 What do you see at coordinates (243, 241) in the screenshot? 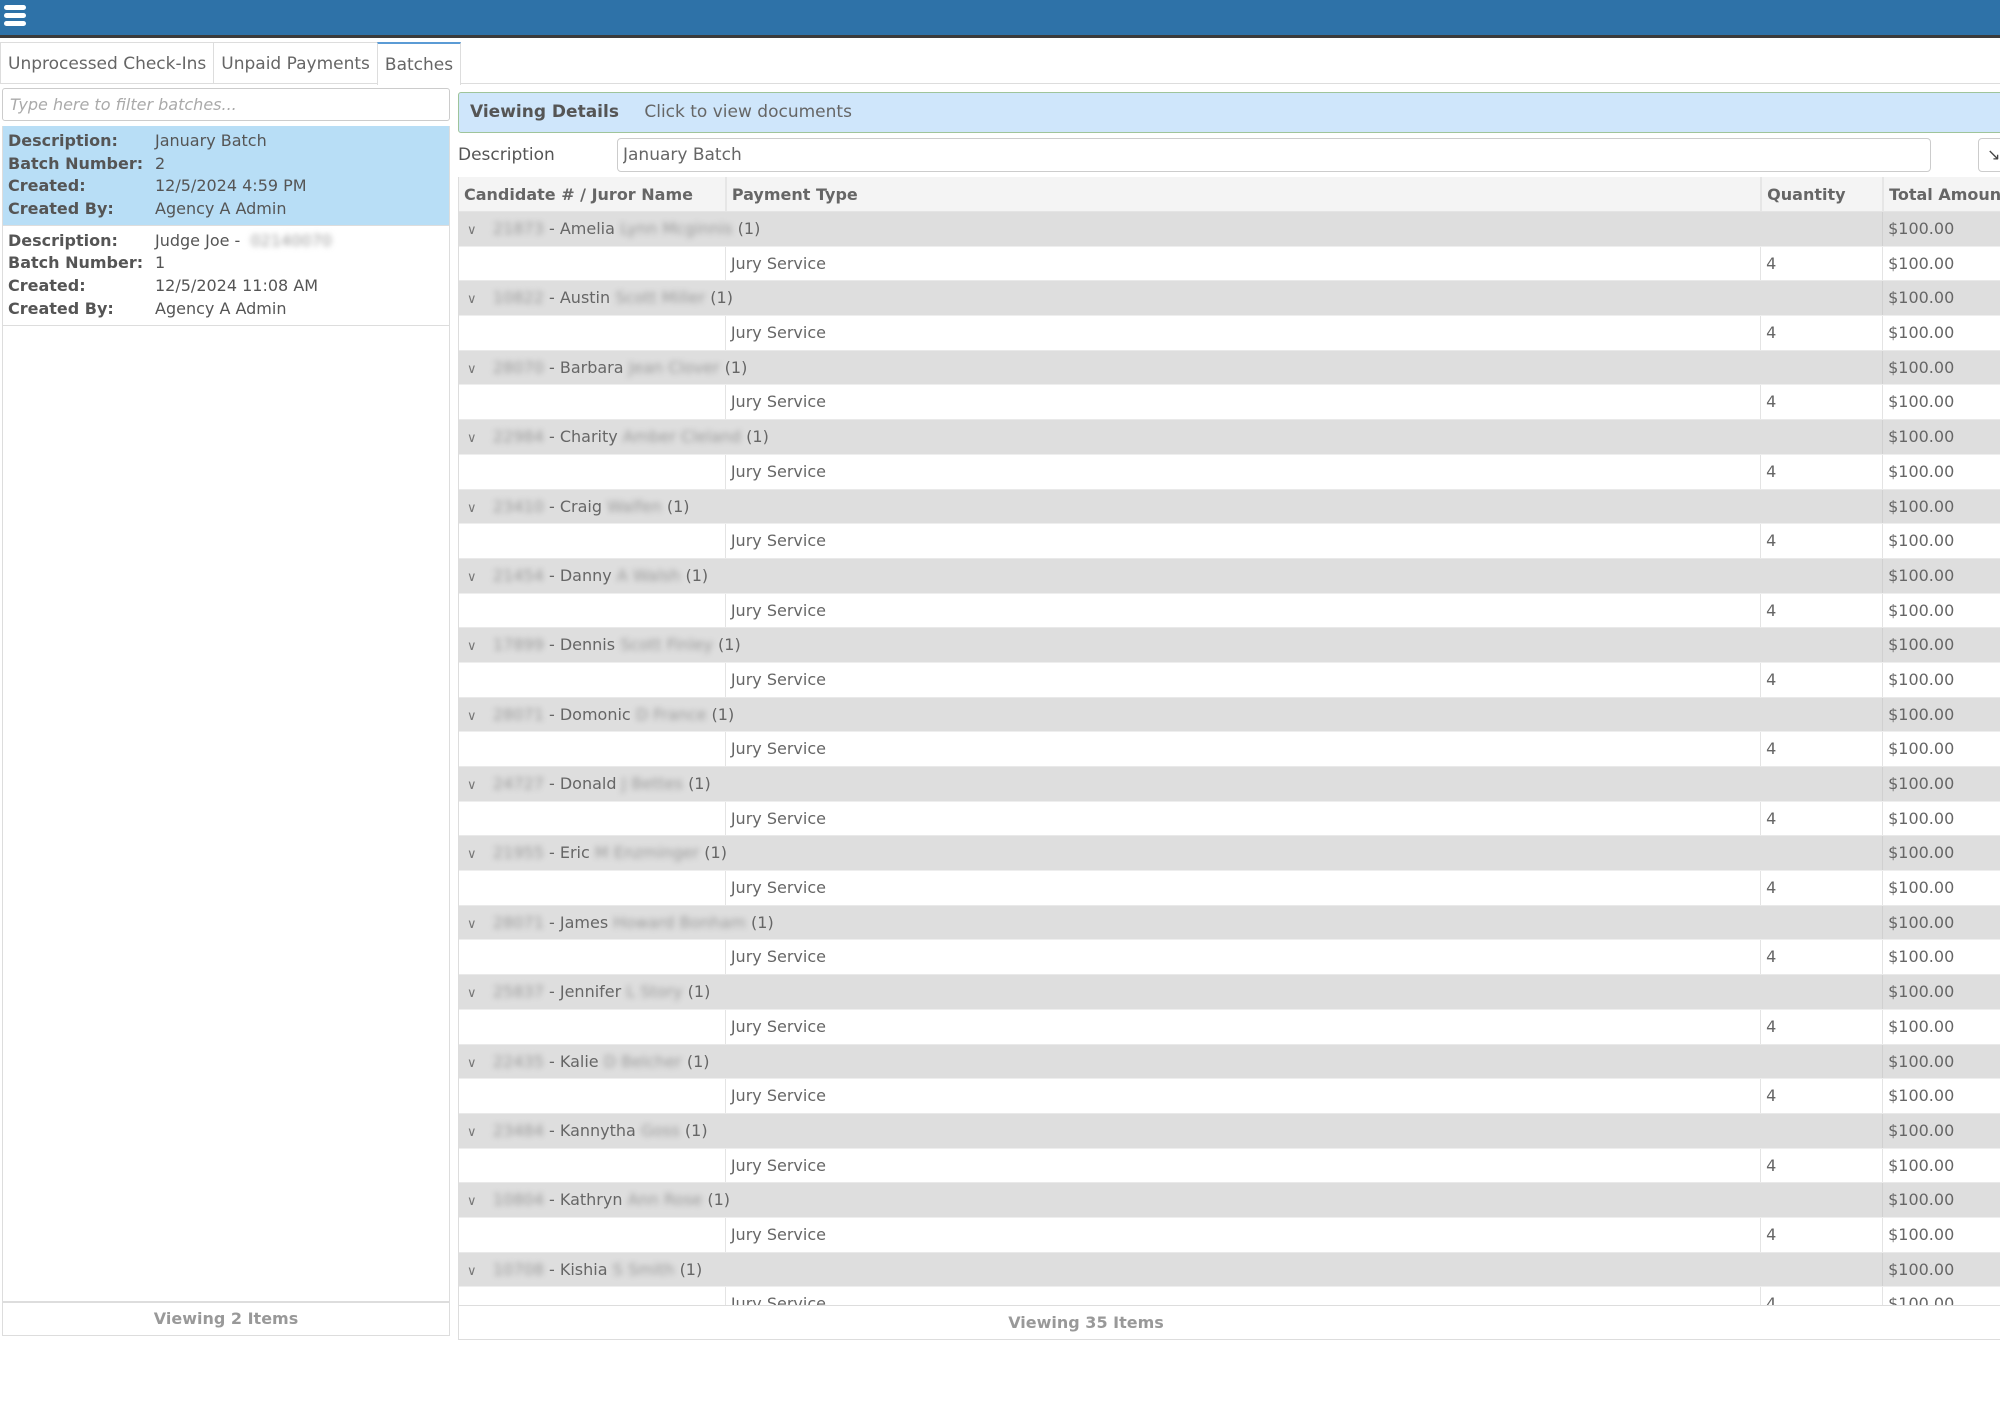
I see `batch-description: Judge Joe - 02140070` at bounding box center [243, 241].